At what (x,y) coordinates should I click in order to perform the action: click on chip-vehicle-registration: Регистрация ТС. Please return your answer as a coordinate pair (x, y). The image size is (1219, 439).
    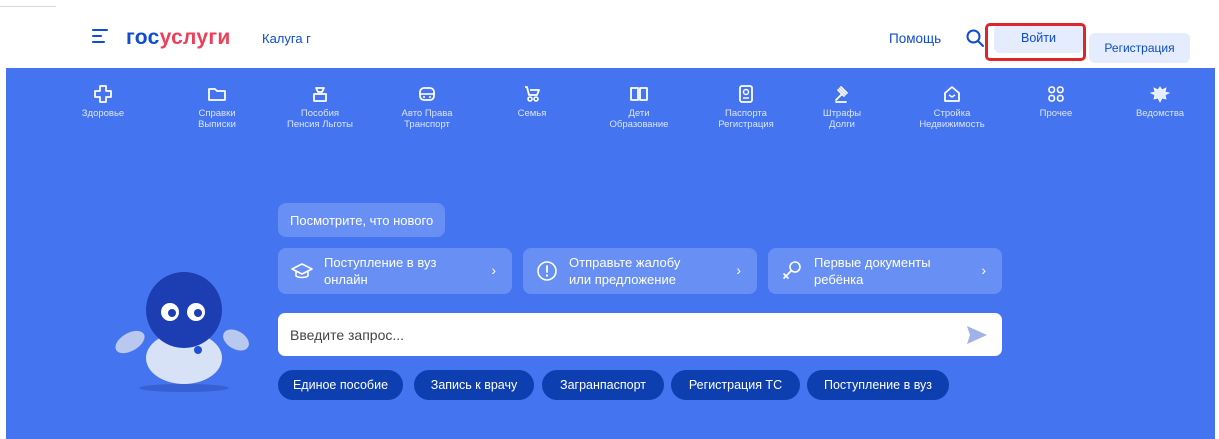
    Looking at the image, I should click on (735, 385).